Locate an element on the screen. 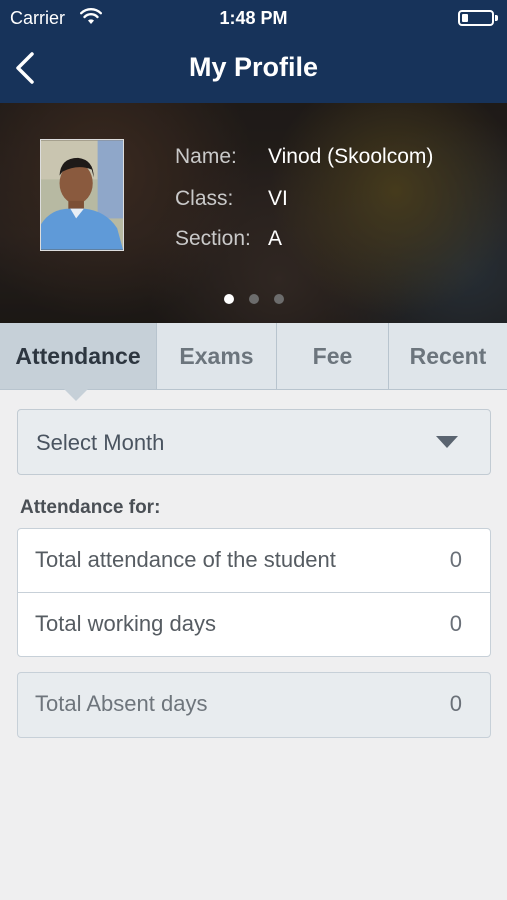  month-select: Select Month is located at coordinates (254, 442).